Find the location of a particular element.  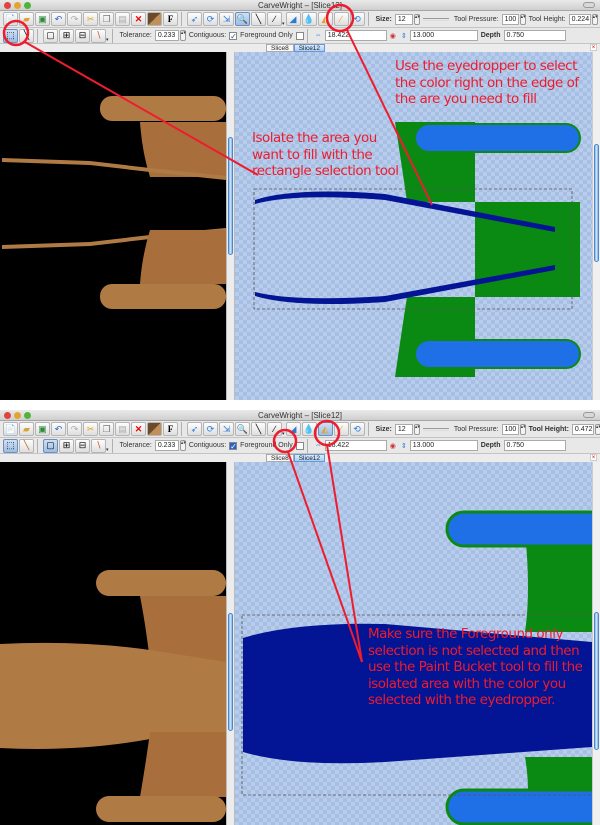

tool-height-field: 0.472 is located at coordinates (582, 429).